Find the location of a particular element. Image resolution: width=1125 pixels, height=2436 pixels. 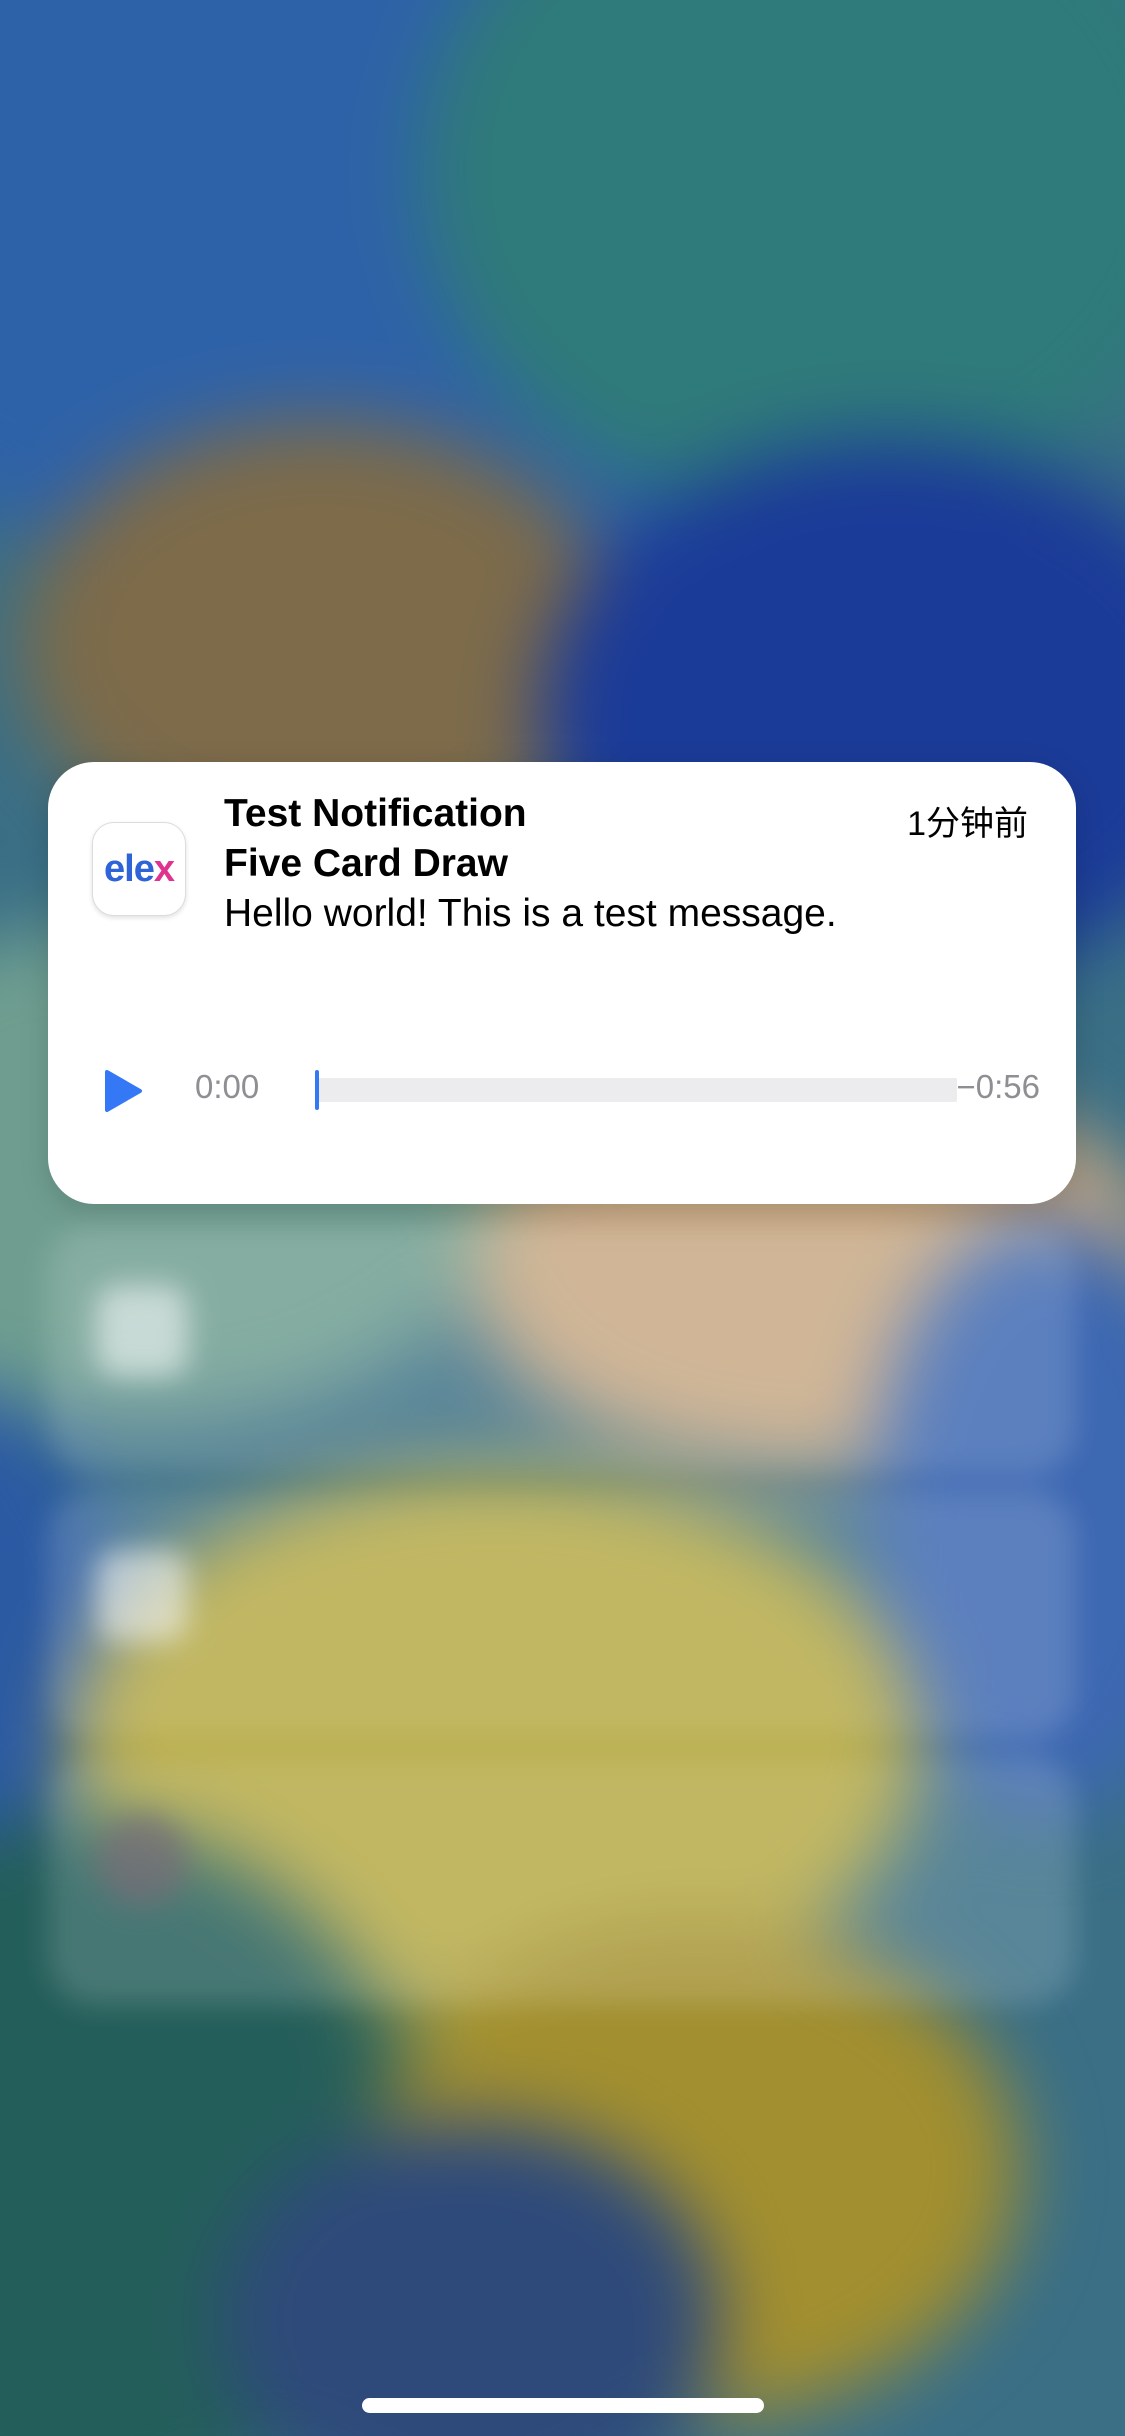

progress-track is located at coordinates (636, 1090).